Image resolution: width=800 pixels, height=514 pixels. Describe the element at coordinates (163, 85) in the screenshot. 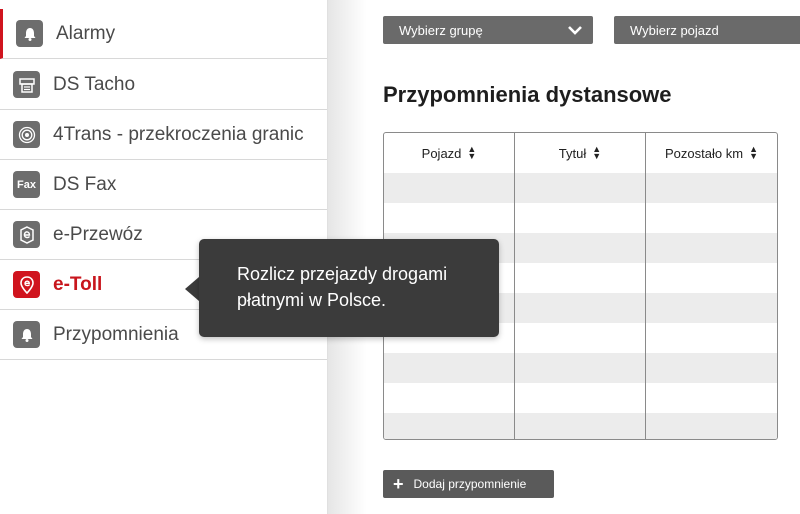

I see `sidebar-item-ds-tacho: DS Tacho` at that location.